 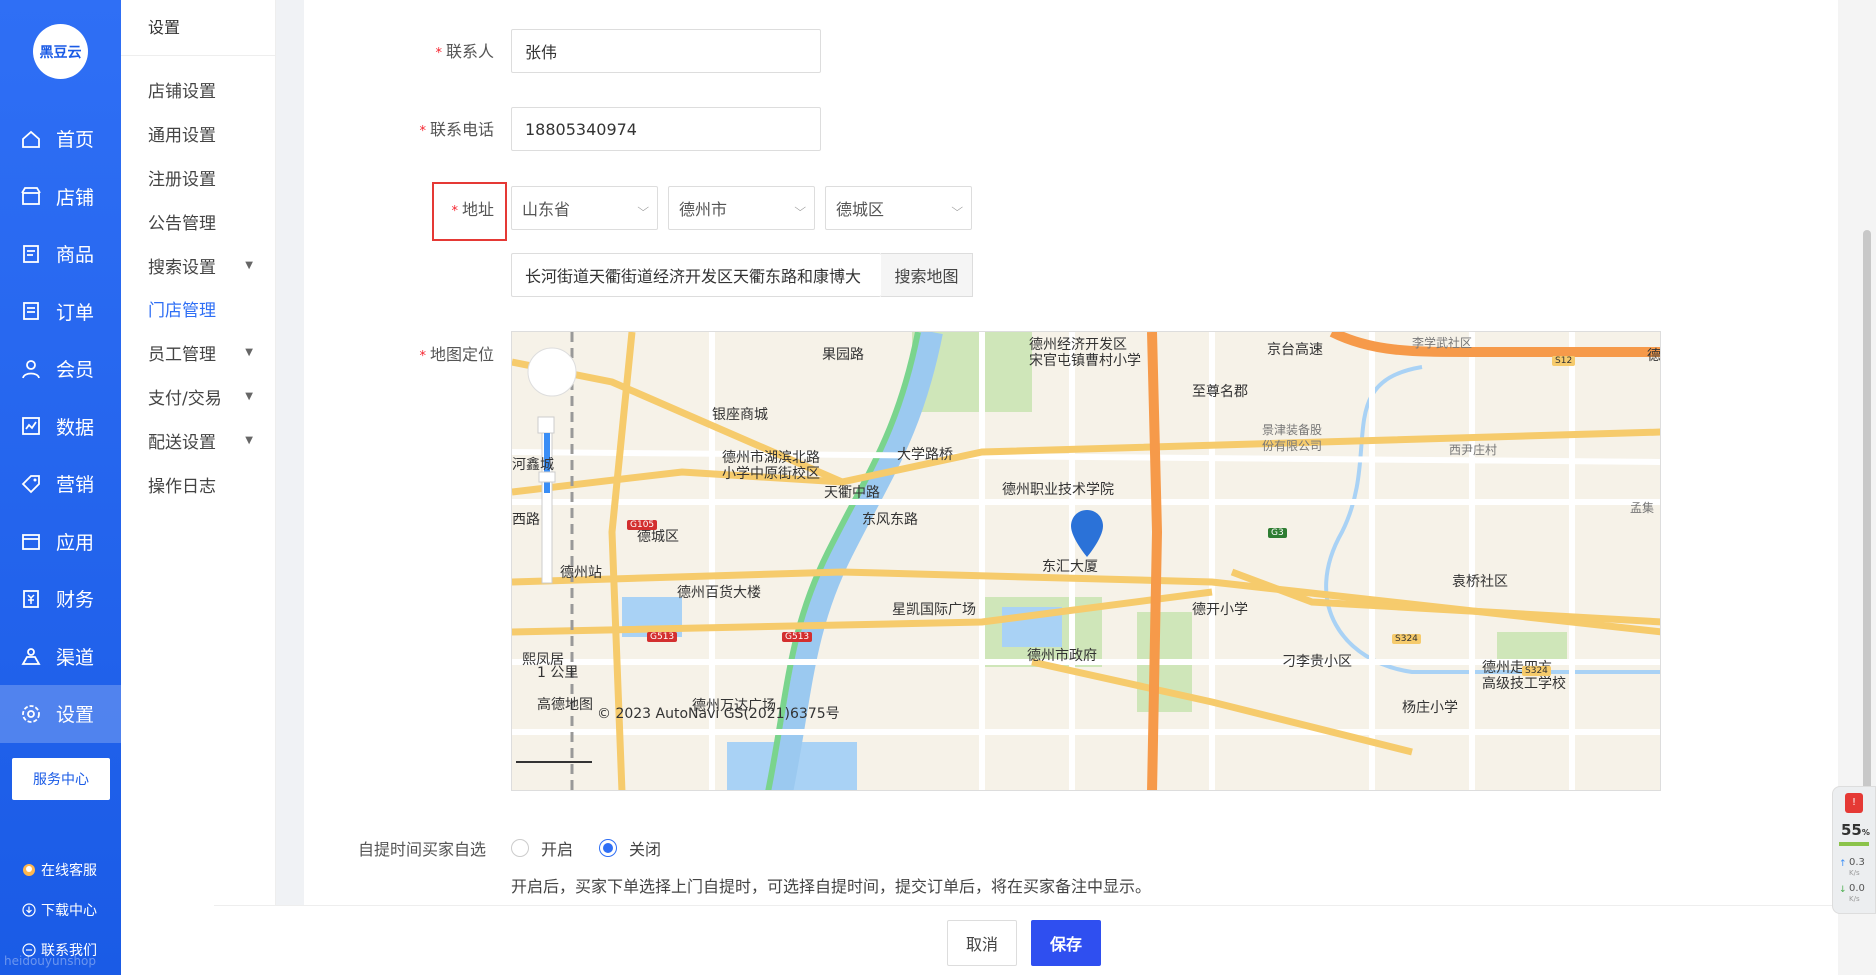 I want to click on map-place-label: 西尹庄村, so click(x=1473, y=450).